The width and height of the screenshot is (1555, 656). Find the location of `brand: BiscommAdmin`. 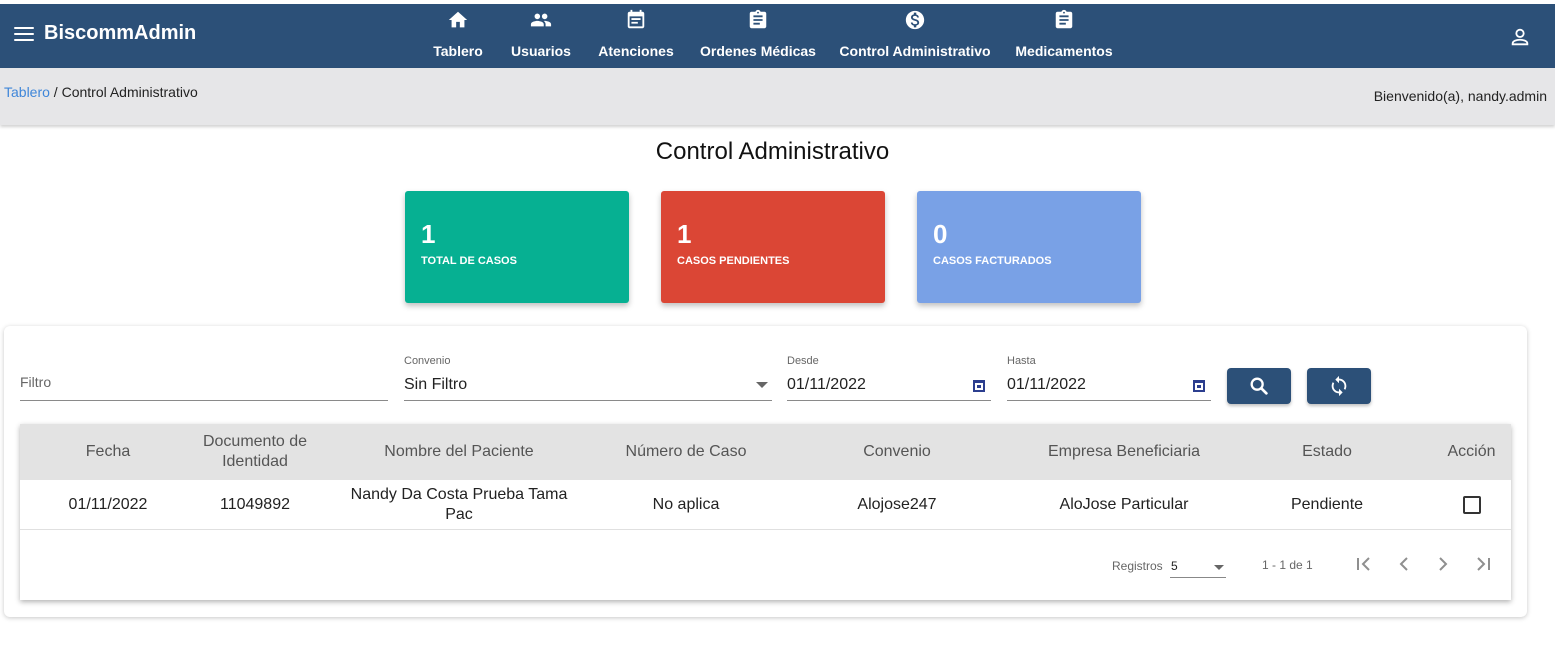

brand: BiscommAdmin is located at coordinates (105, 33).